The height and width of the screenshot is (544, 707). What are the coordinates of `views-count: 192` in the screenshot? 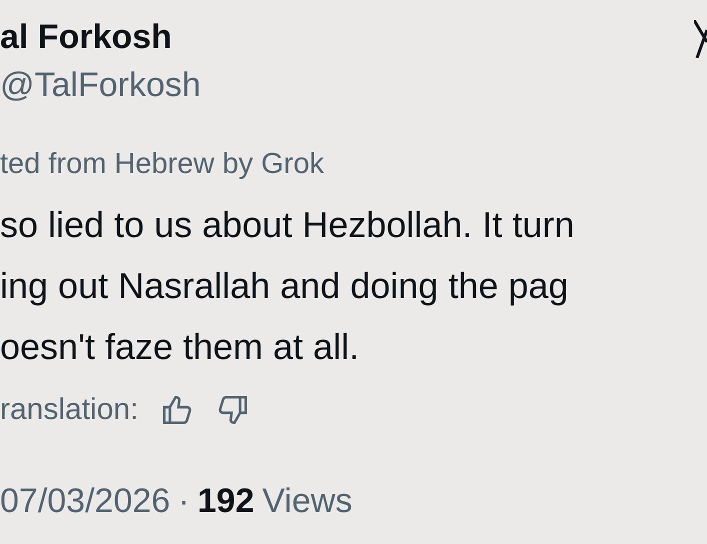 It's located at (226, 501).